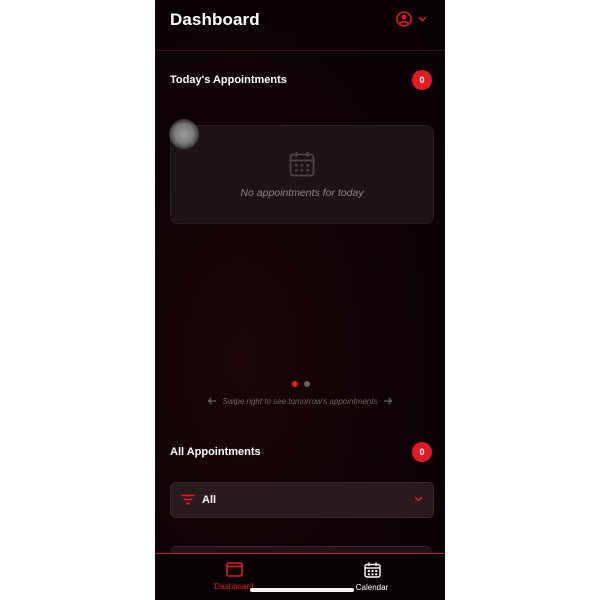  Describe the element at coordinates (215, 19) in the screenshot. I see `page-title: Dashboard` at that location.